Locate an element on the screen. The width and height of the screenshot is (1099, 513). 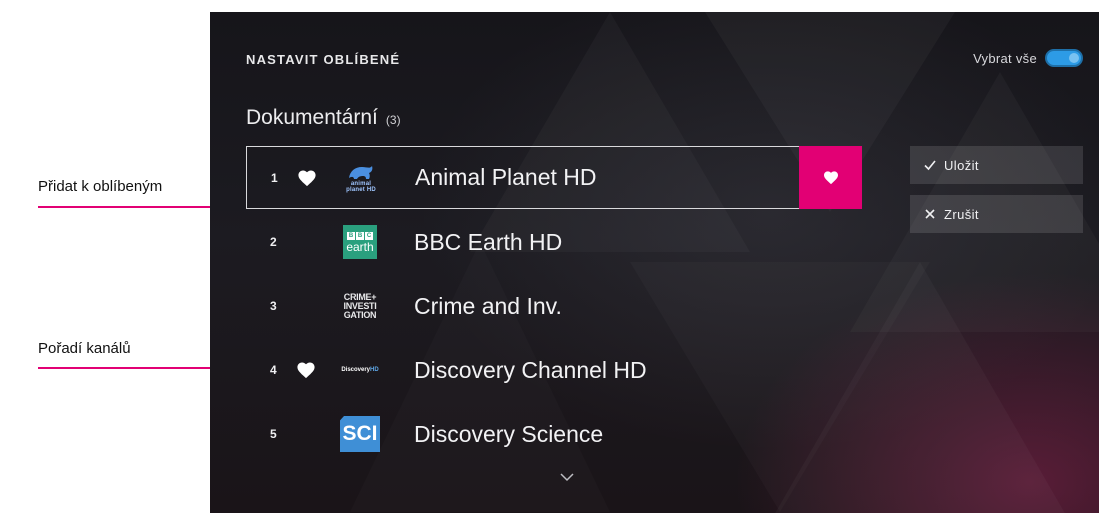
select-all-label: Vybrat vše is located at coordinates (1005, 58).